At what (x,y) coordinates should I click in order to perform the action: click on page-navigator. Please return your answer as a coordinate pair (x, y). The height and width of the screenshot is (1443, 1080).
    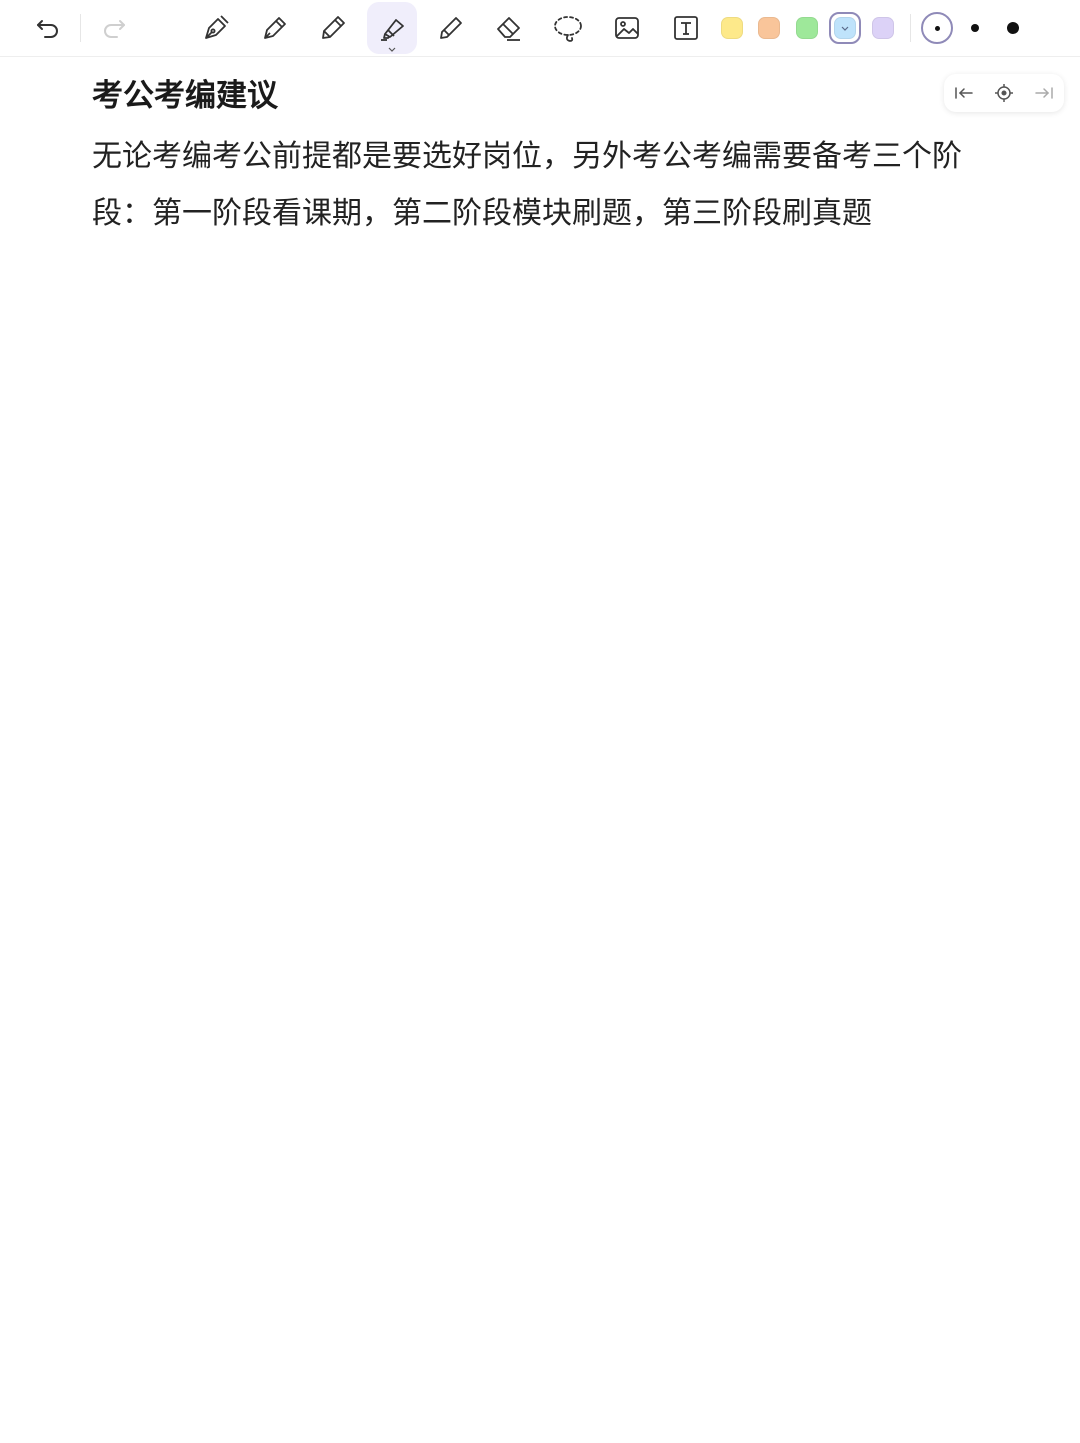
    Looking at the image, I should click on (1004, 93).